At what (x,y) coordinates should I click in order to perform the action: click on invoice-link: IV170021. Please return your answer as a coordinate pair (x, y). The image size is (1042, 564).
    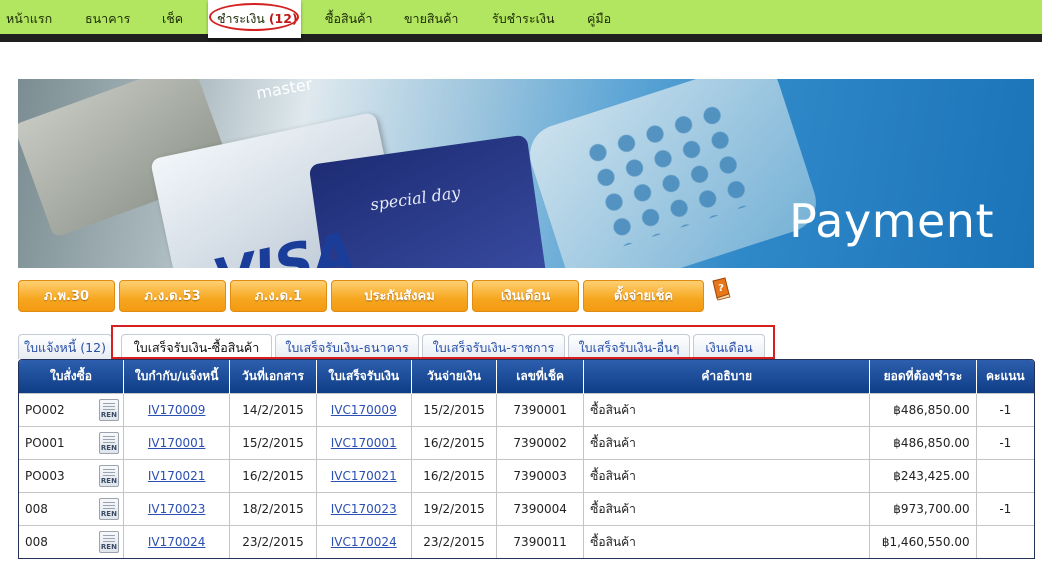
    Looking at the image, I should click on (177, 476).